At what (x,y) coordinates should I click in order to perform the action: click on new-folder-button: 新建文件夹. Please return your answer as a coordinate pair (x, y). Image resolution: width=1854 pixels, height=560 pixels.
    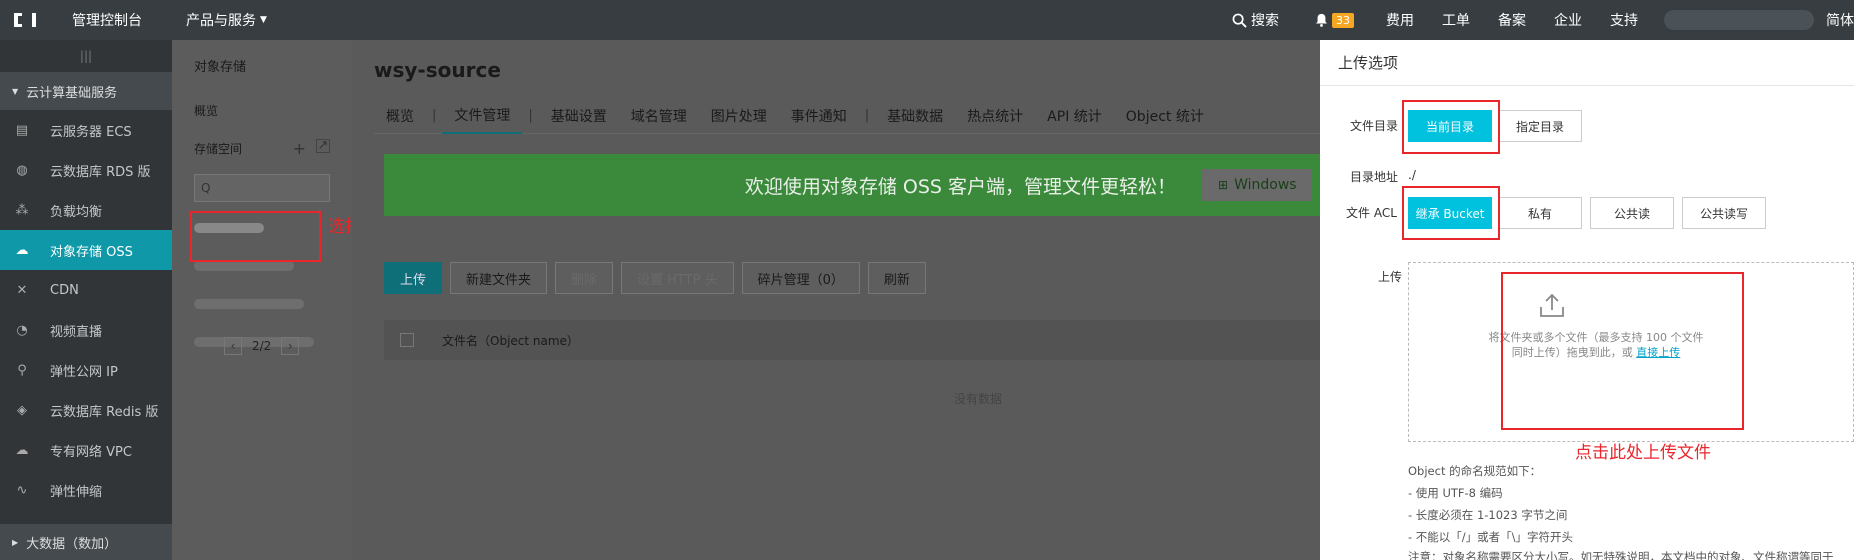
    Looking at the image, I should click on (499, 278).